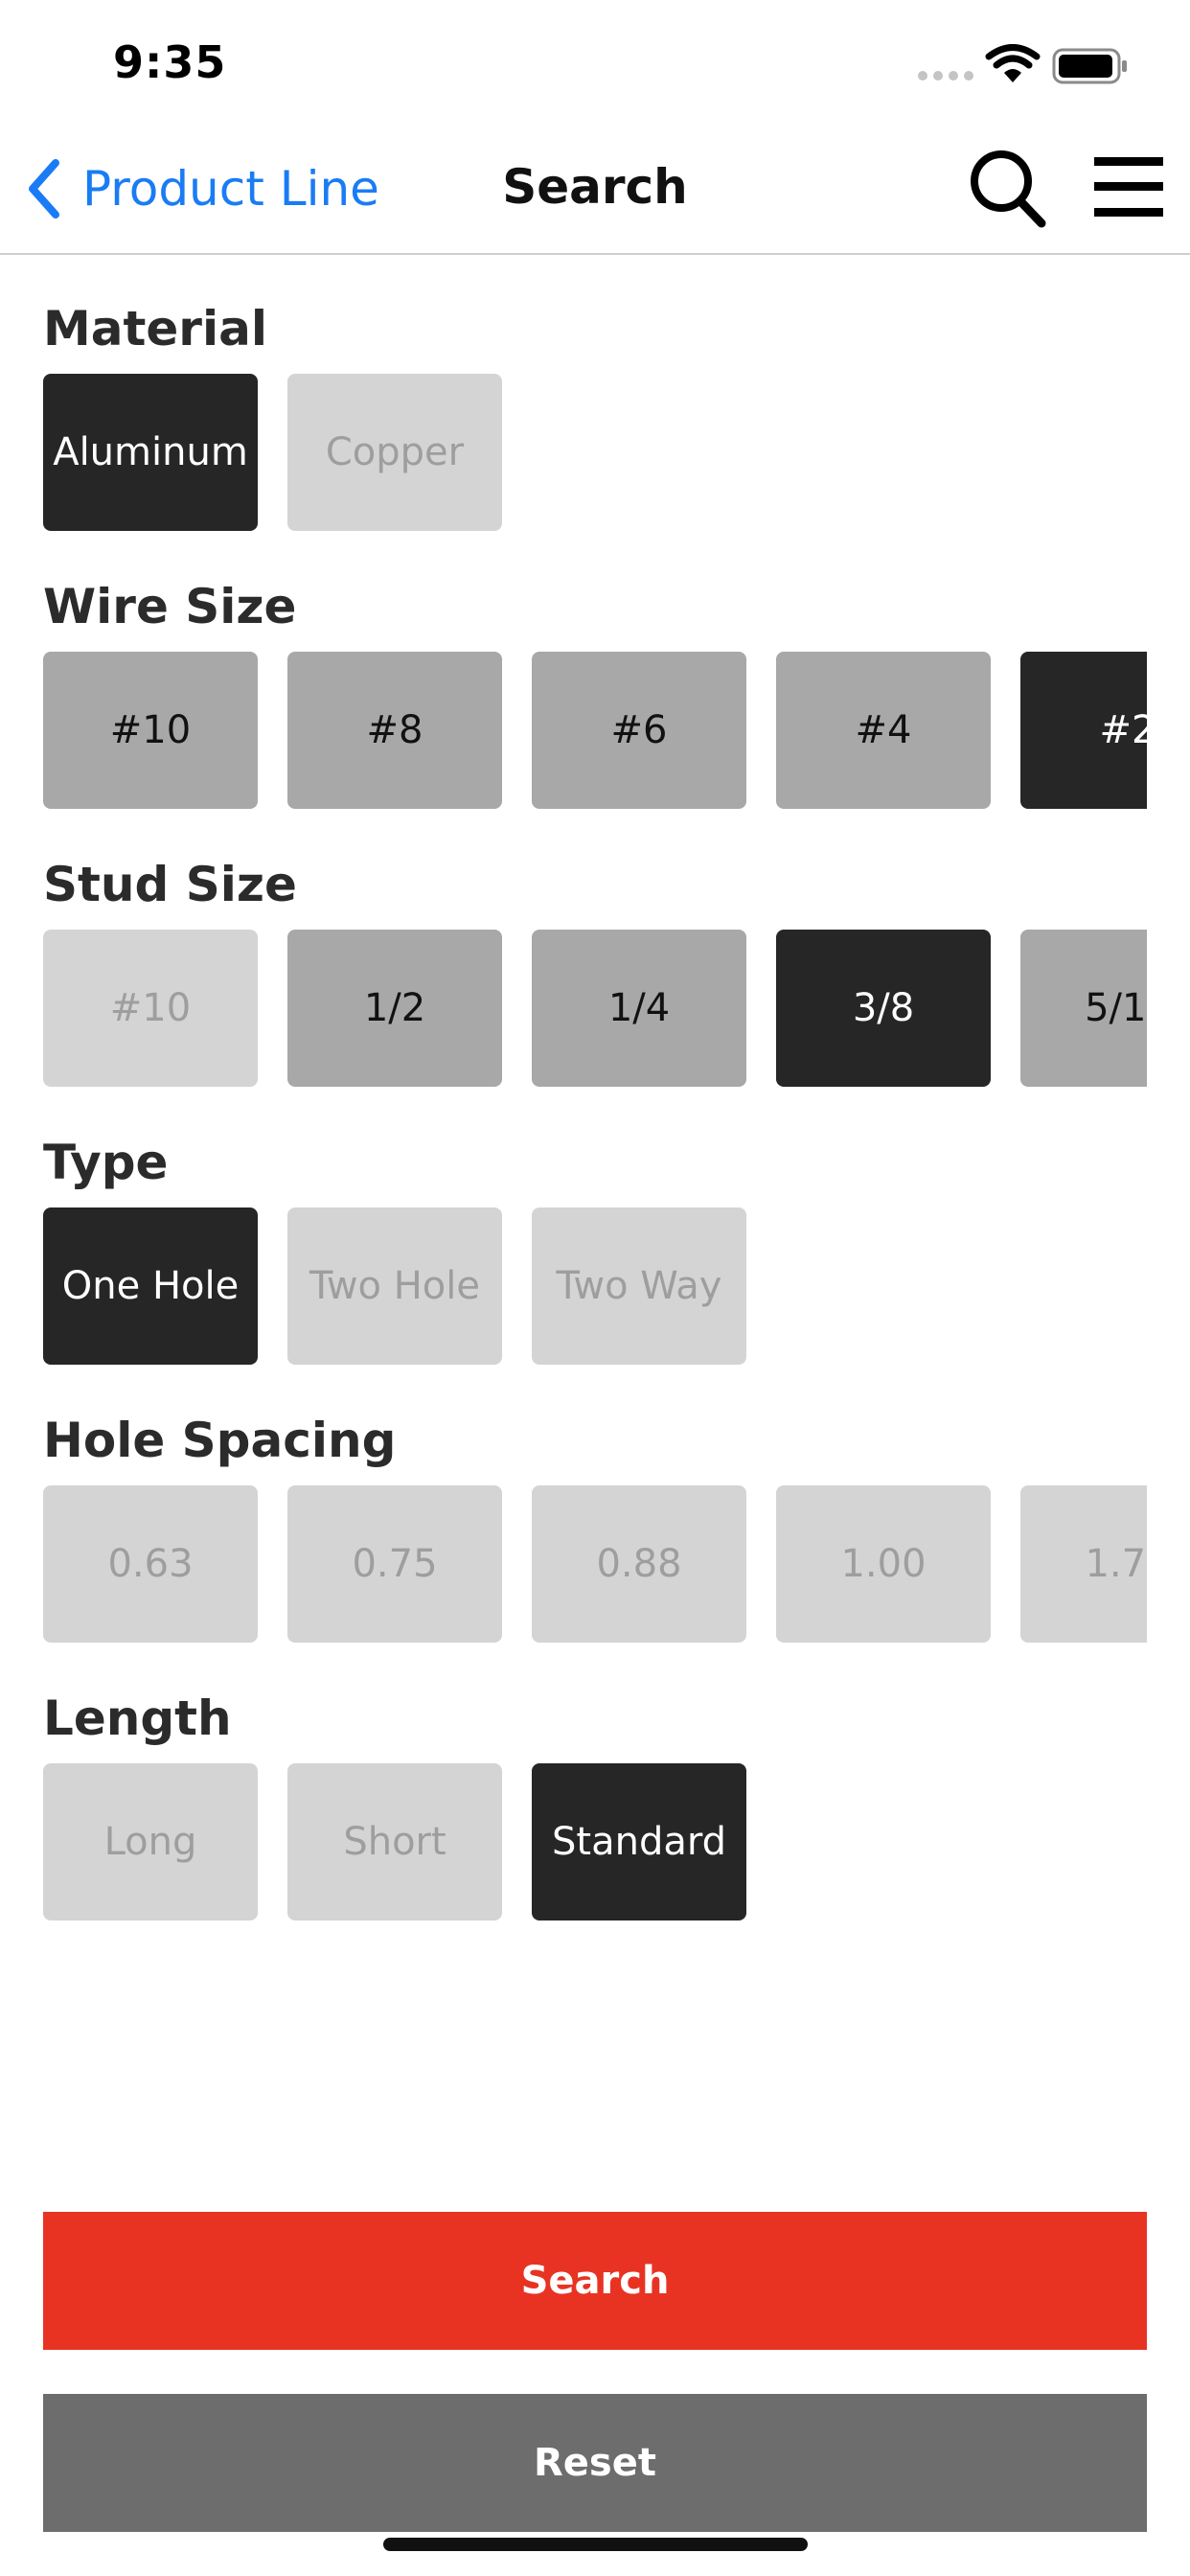 The width and height of the screenshot is (1190, 2576). Describe the element at coordinates (639, 1564) in the screenshot. I see `chip-hole-spacing: 0.88` at that location.